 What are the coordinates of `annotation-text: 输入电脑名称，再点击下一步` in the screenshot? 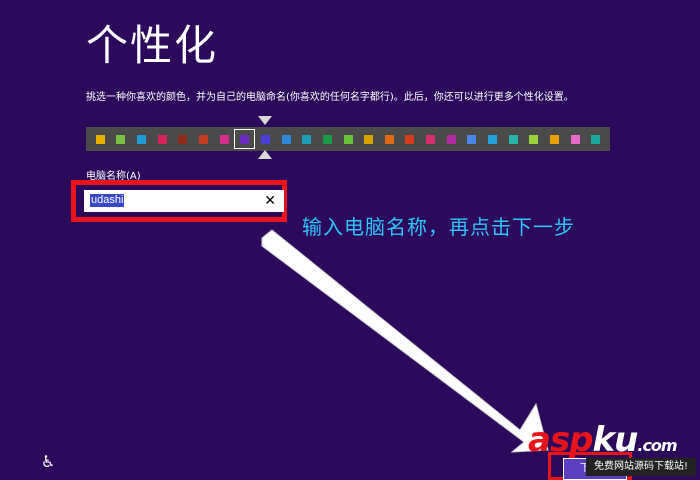 It's located at (438, 227).